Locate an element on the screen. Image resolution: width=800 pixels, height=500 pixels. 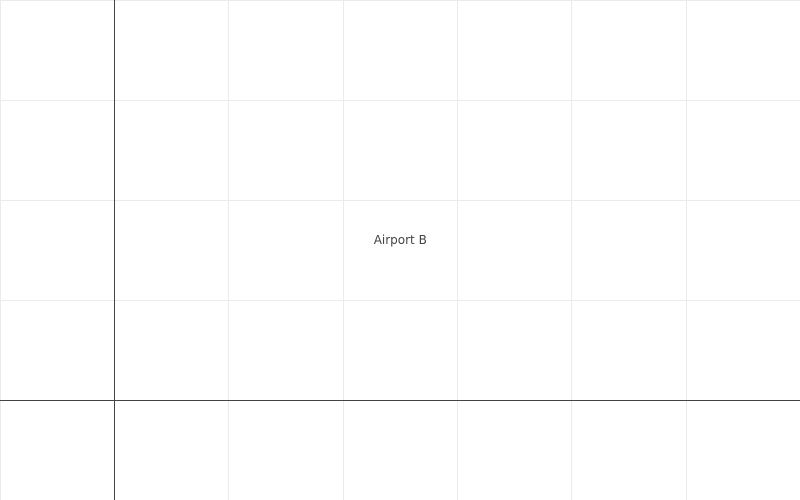
point-label: Airport B is located at coordinates (400, 240).